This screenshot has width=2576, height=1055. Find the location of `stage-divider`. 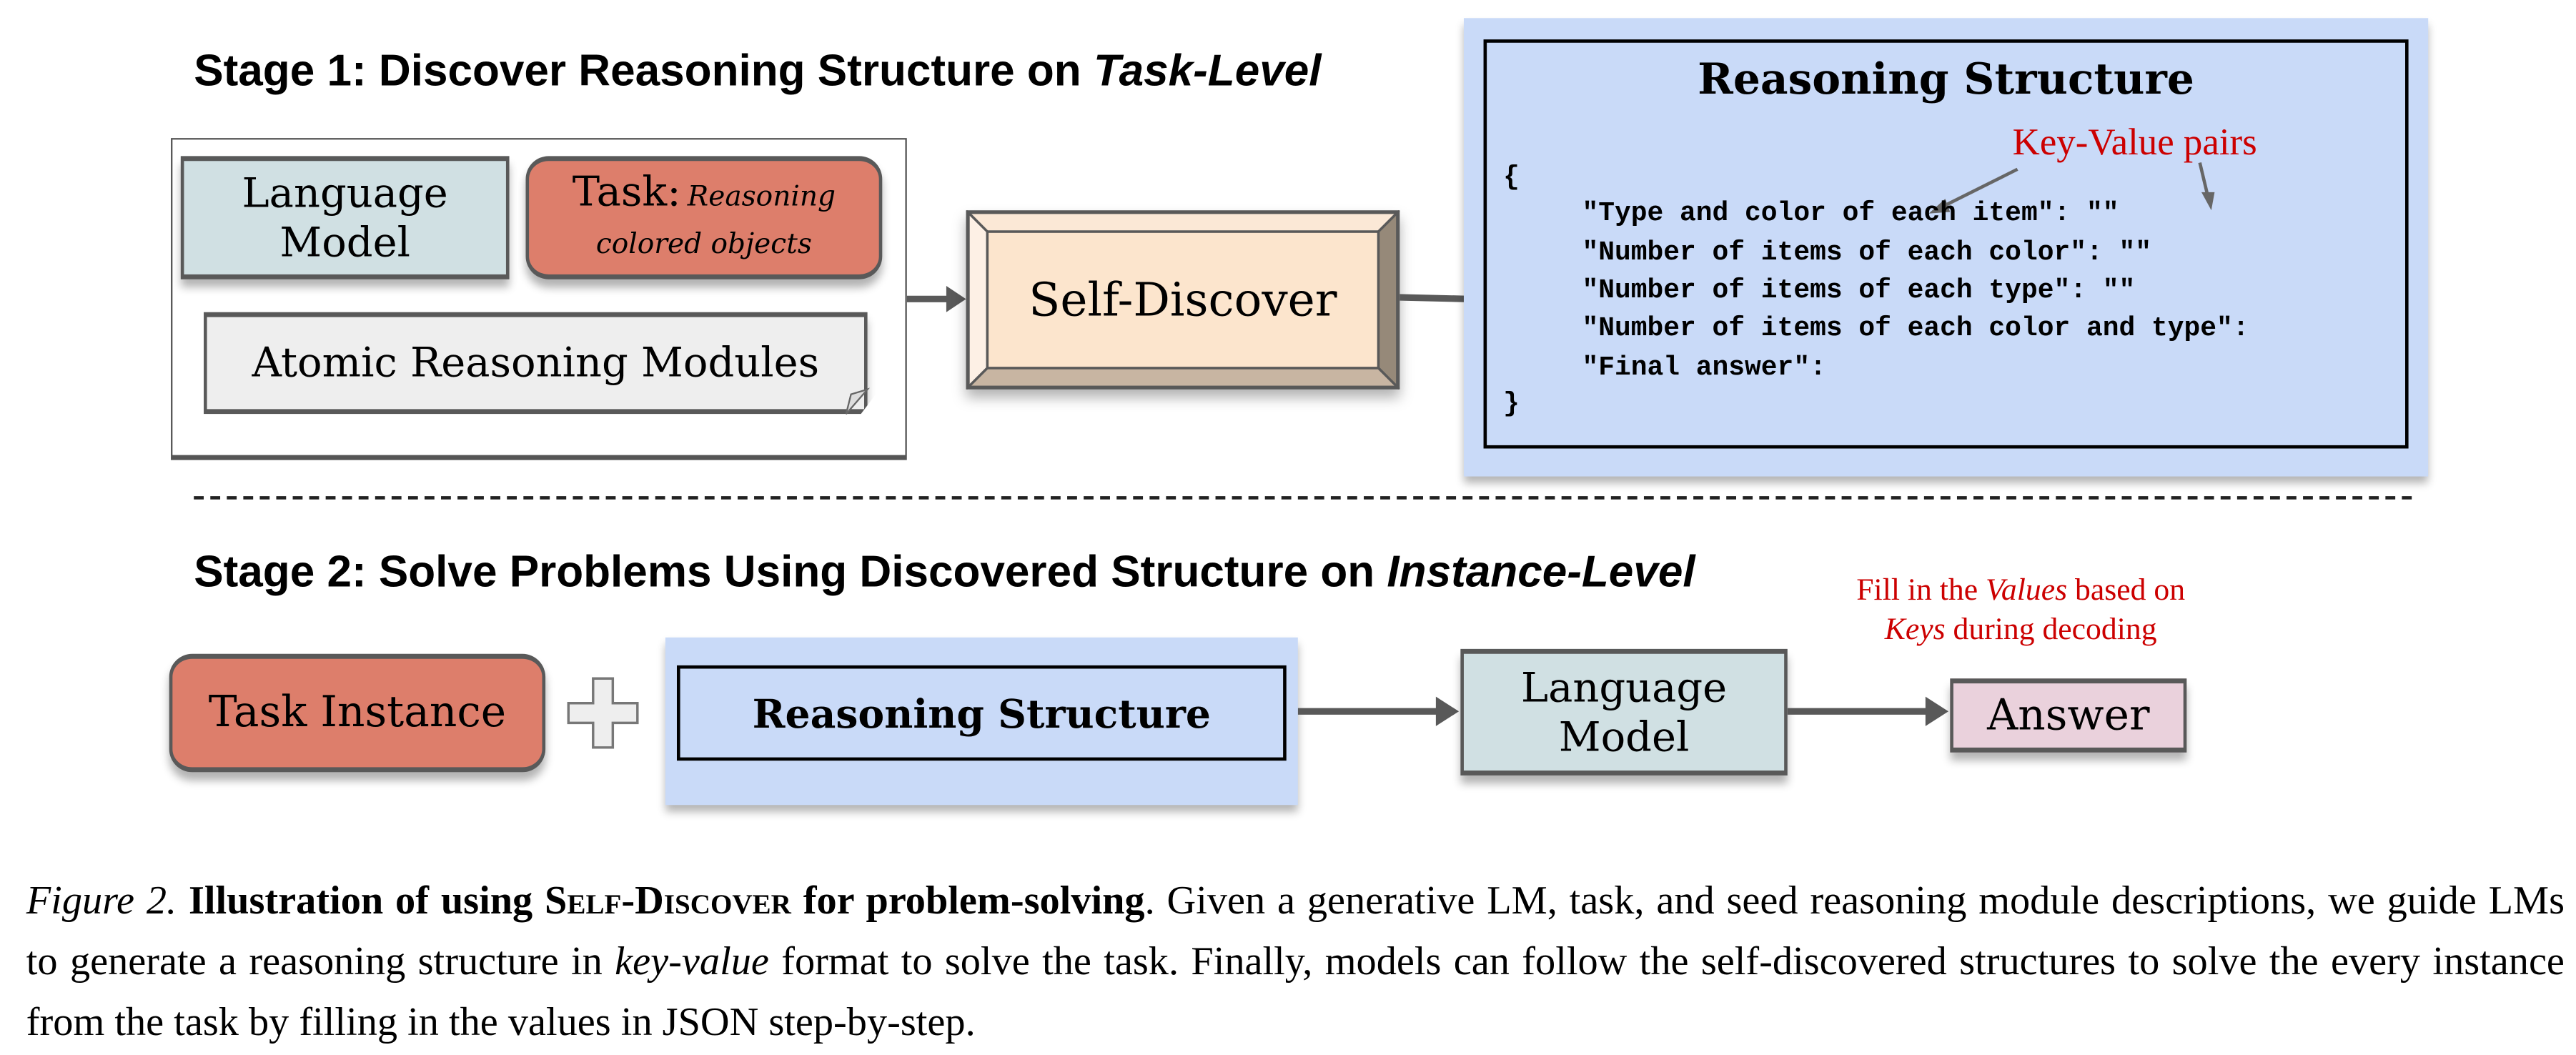

stage-divider is located at coordinates (1303, 498).